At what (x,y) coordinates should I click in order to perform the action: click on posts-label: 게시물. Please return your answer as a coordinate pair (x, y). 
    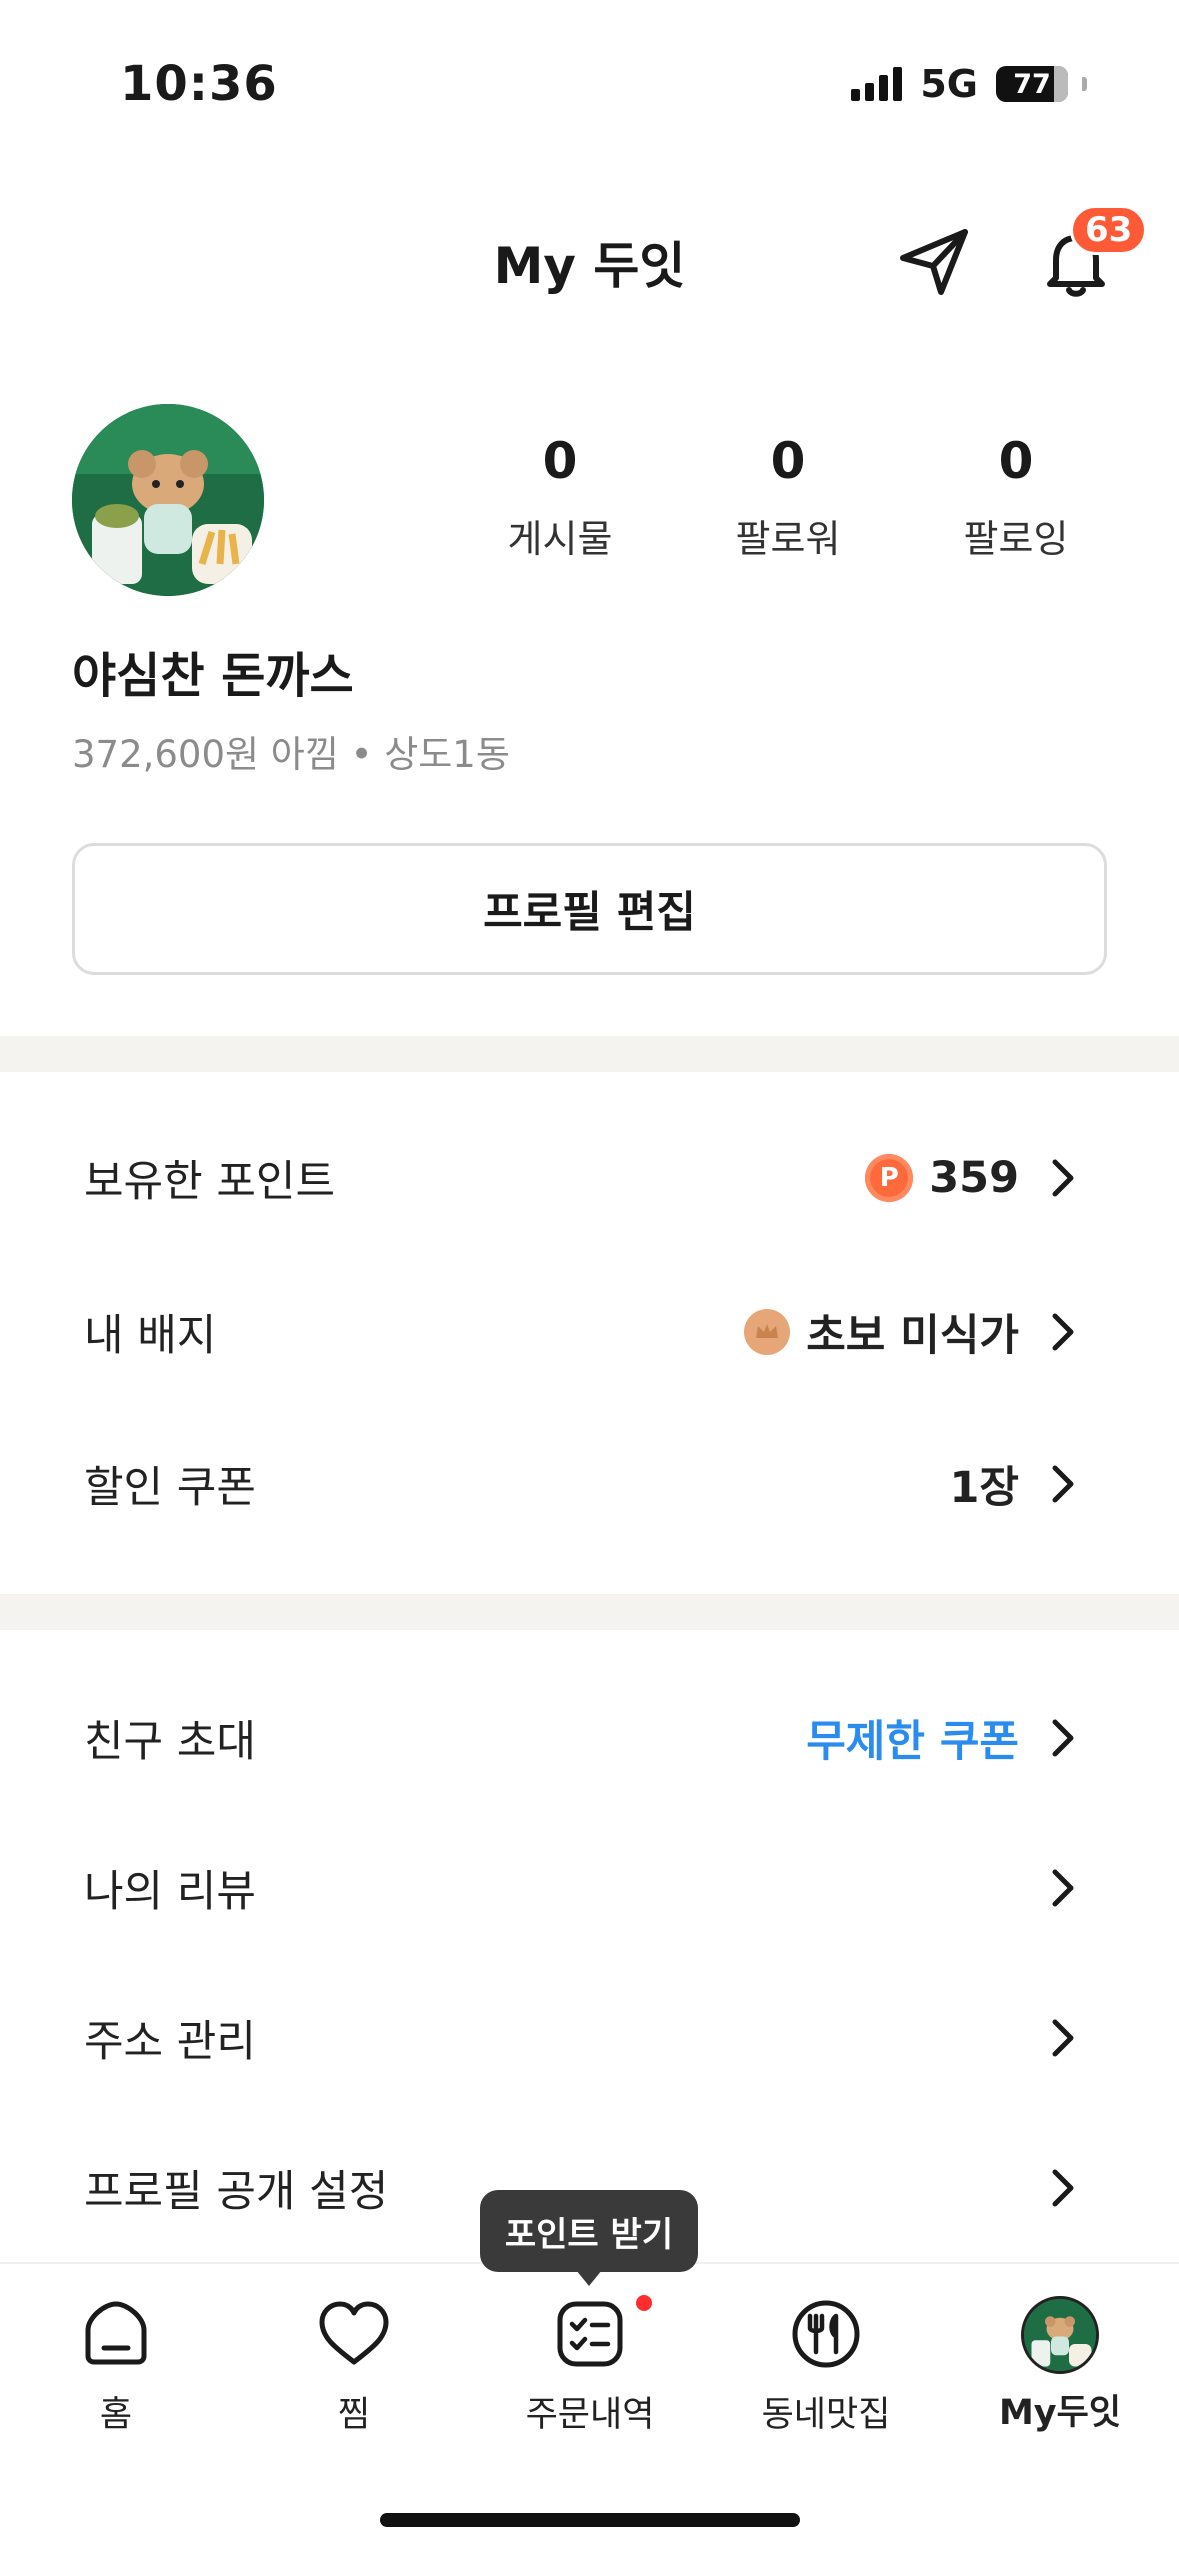
    Looking at the image, I should click on (560, 539).